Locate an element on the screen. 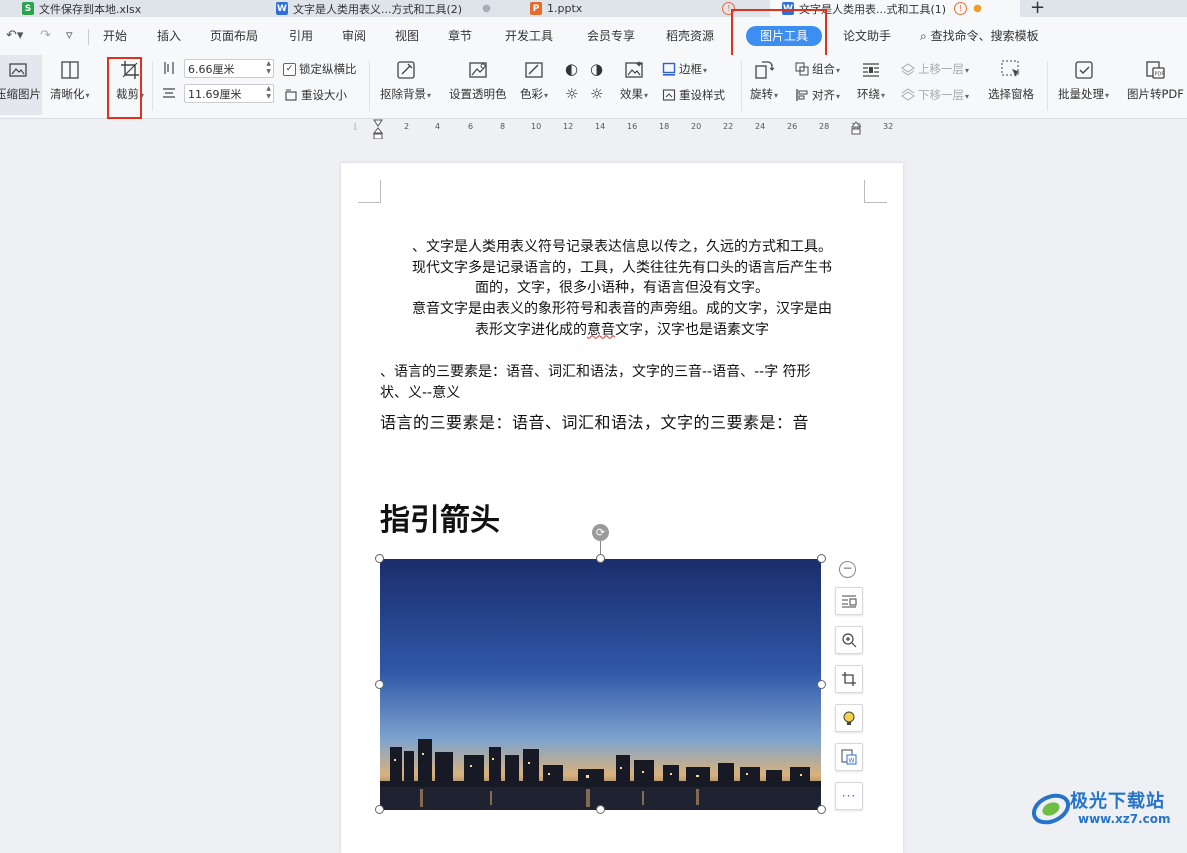 Image resolution: width=1187 pixels, height=853 pixels. tab-doc-2: W 文字是人类用表义...方式和工具(2) ● is located at coordinates (383, 8).